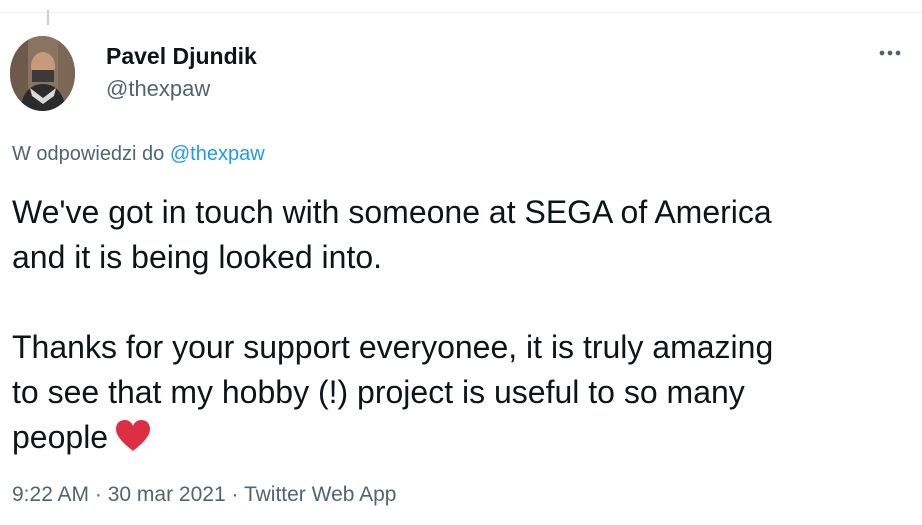 This screenshot has height=525, width=922. Describe the element at coordinates (60, 437) in the screenshot. I see `tweet-text-line: people` at that location.